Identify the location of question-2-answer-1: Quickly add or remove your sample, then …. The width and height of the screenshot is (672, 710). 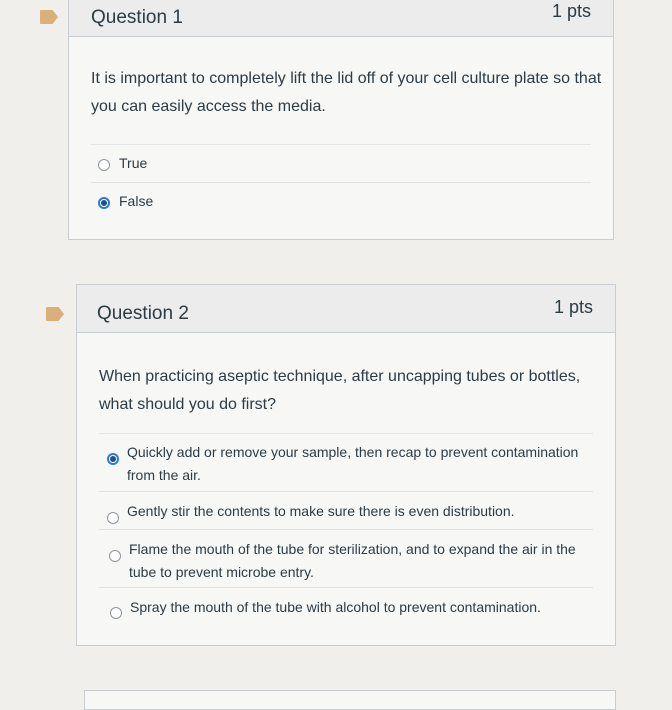
(346, 462).